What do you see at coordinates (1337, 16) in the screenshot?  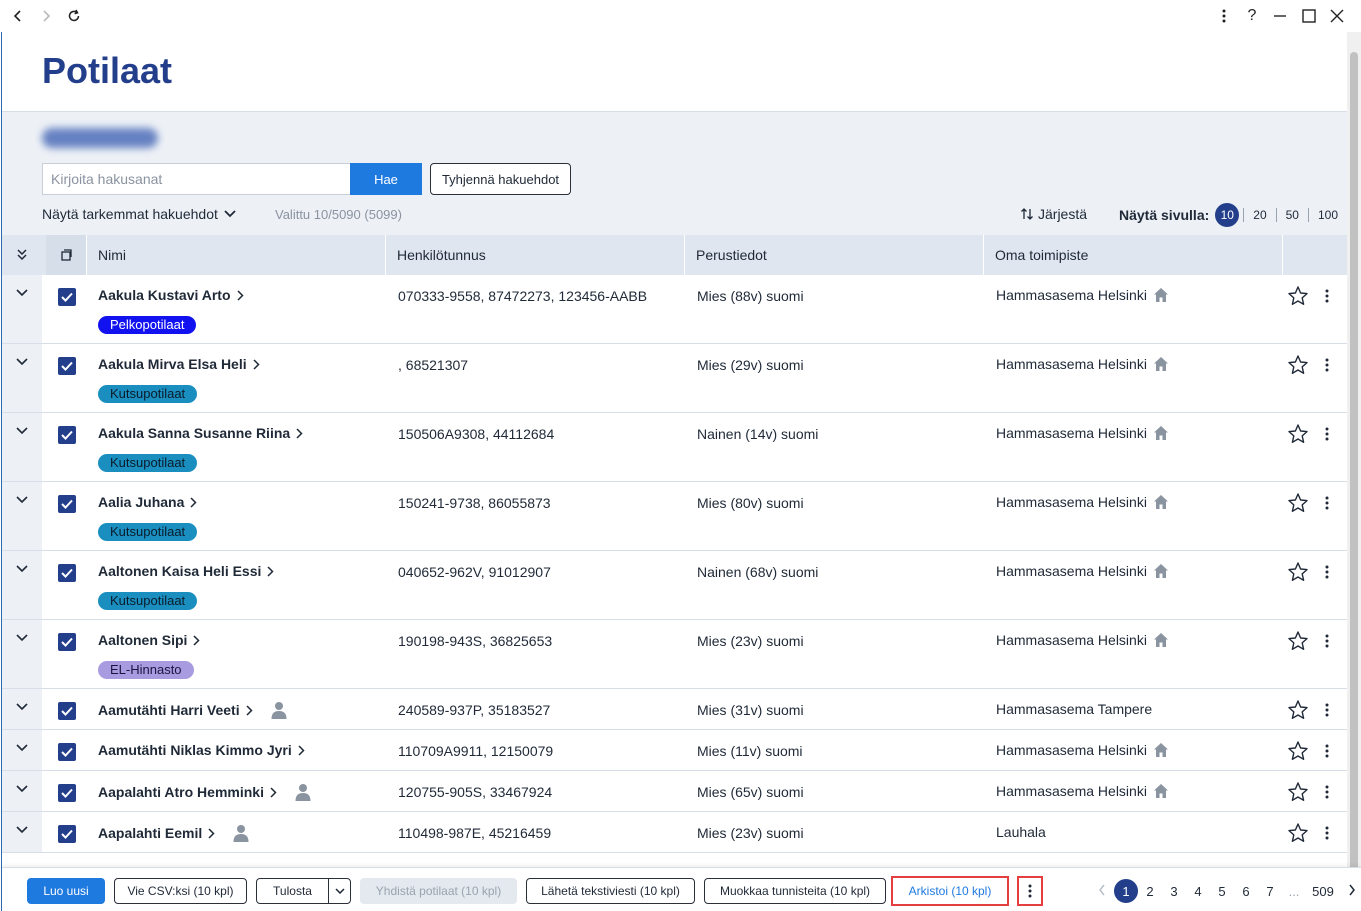 I see `close-icon` at bounding box center [1337, 16].